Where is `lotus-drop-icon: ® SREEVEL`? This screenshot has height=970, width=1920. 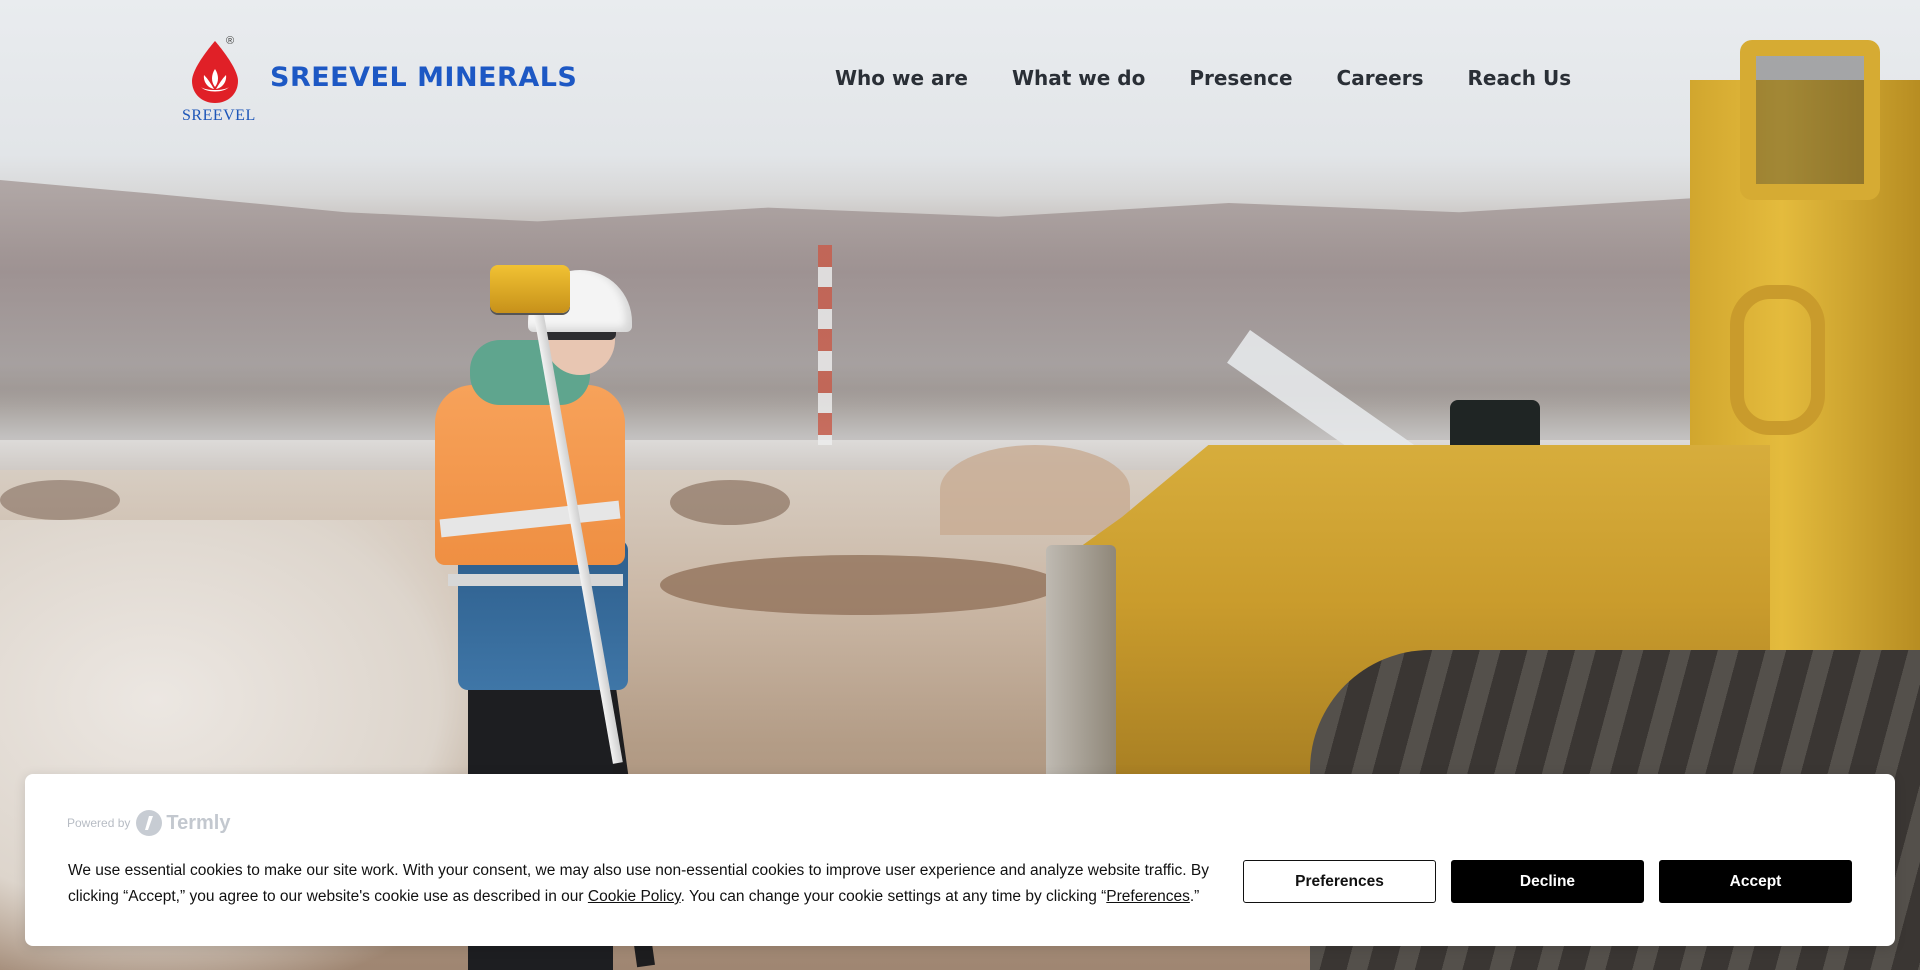
lotus-drop-icon: ® SREEVEL is located at coordinates (217, 81).